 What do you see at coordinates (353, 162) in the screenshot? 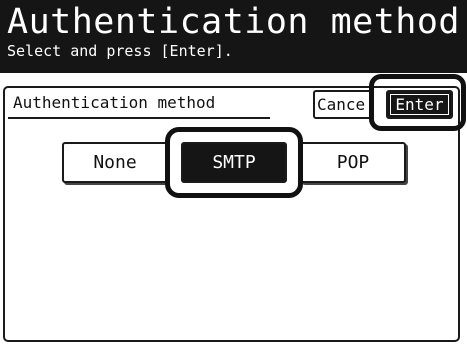
I see `option-pop-button: POP` at bounding box center [353, 162].